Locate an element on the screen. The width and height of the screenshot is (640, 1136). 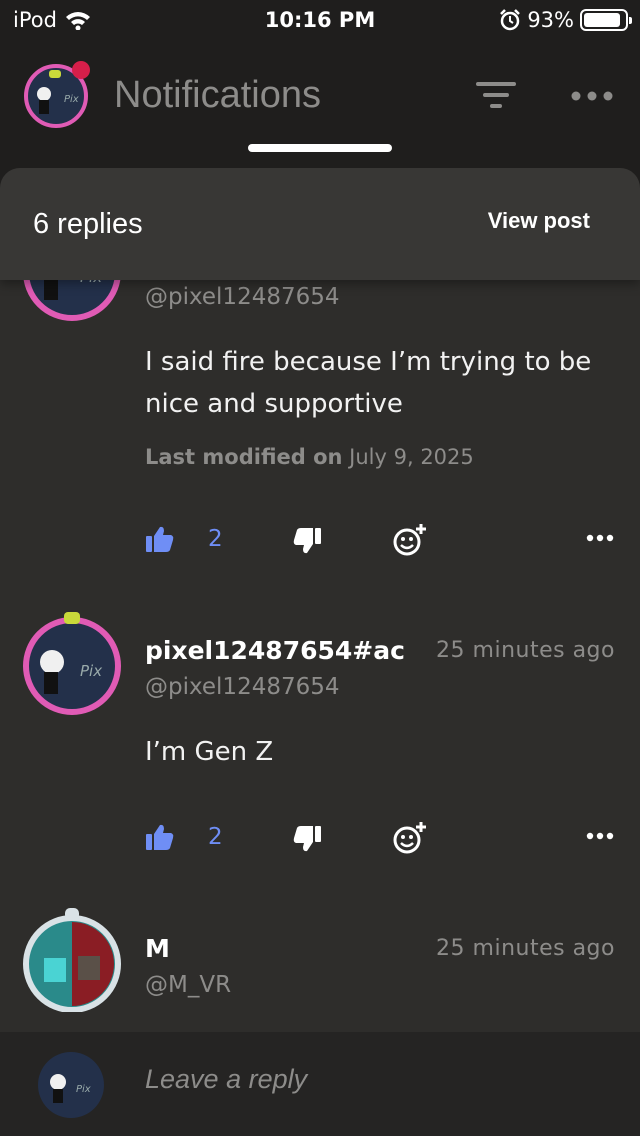
replies-count: 6 replies is located at coordinates (88, 224).